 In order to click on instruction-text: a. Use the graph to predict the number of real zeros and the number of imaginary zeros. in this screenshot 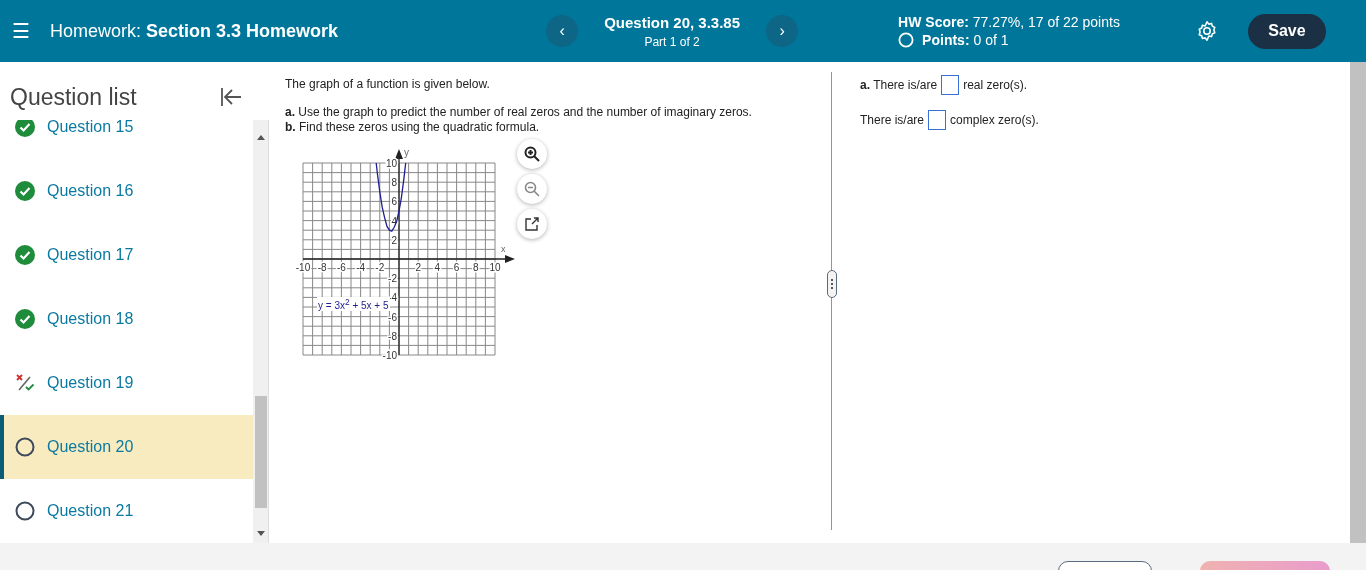, I will do `click(519, 112)`.